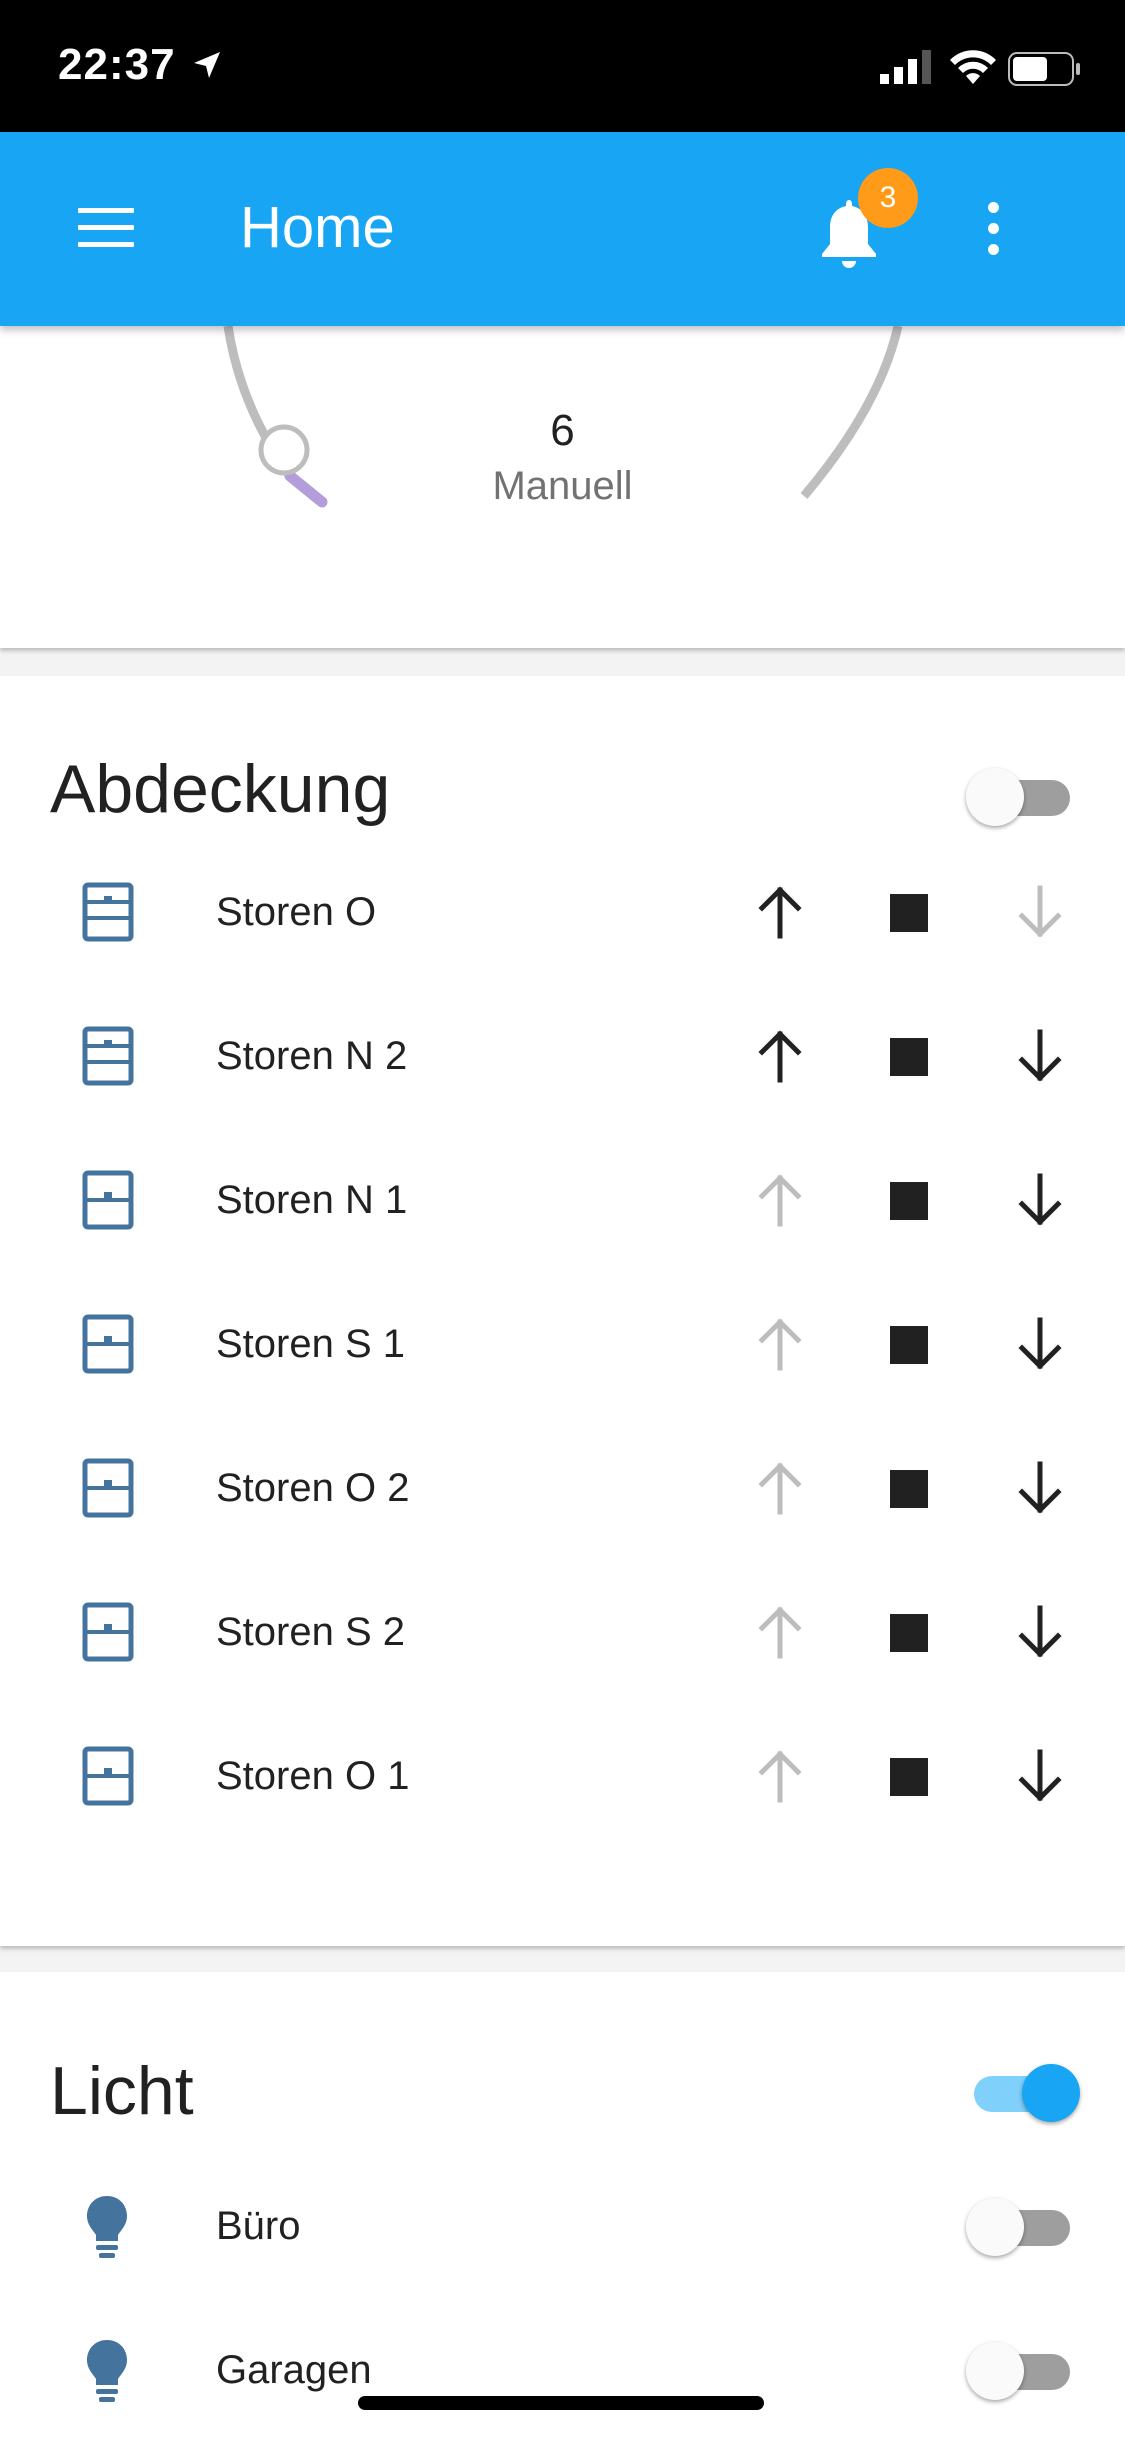  Describe the element at coordinates (562, 1200) in the screenshot. I see `cover-row: Storen N 1` at that location.